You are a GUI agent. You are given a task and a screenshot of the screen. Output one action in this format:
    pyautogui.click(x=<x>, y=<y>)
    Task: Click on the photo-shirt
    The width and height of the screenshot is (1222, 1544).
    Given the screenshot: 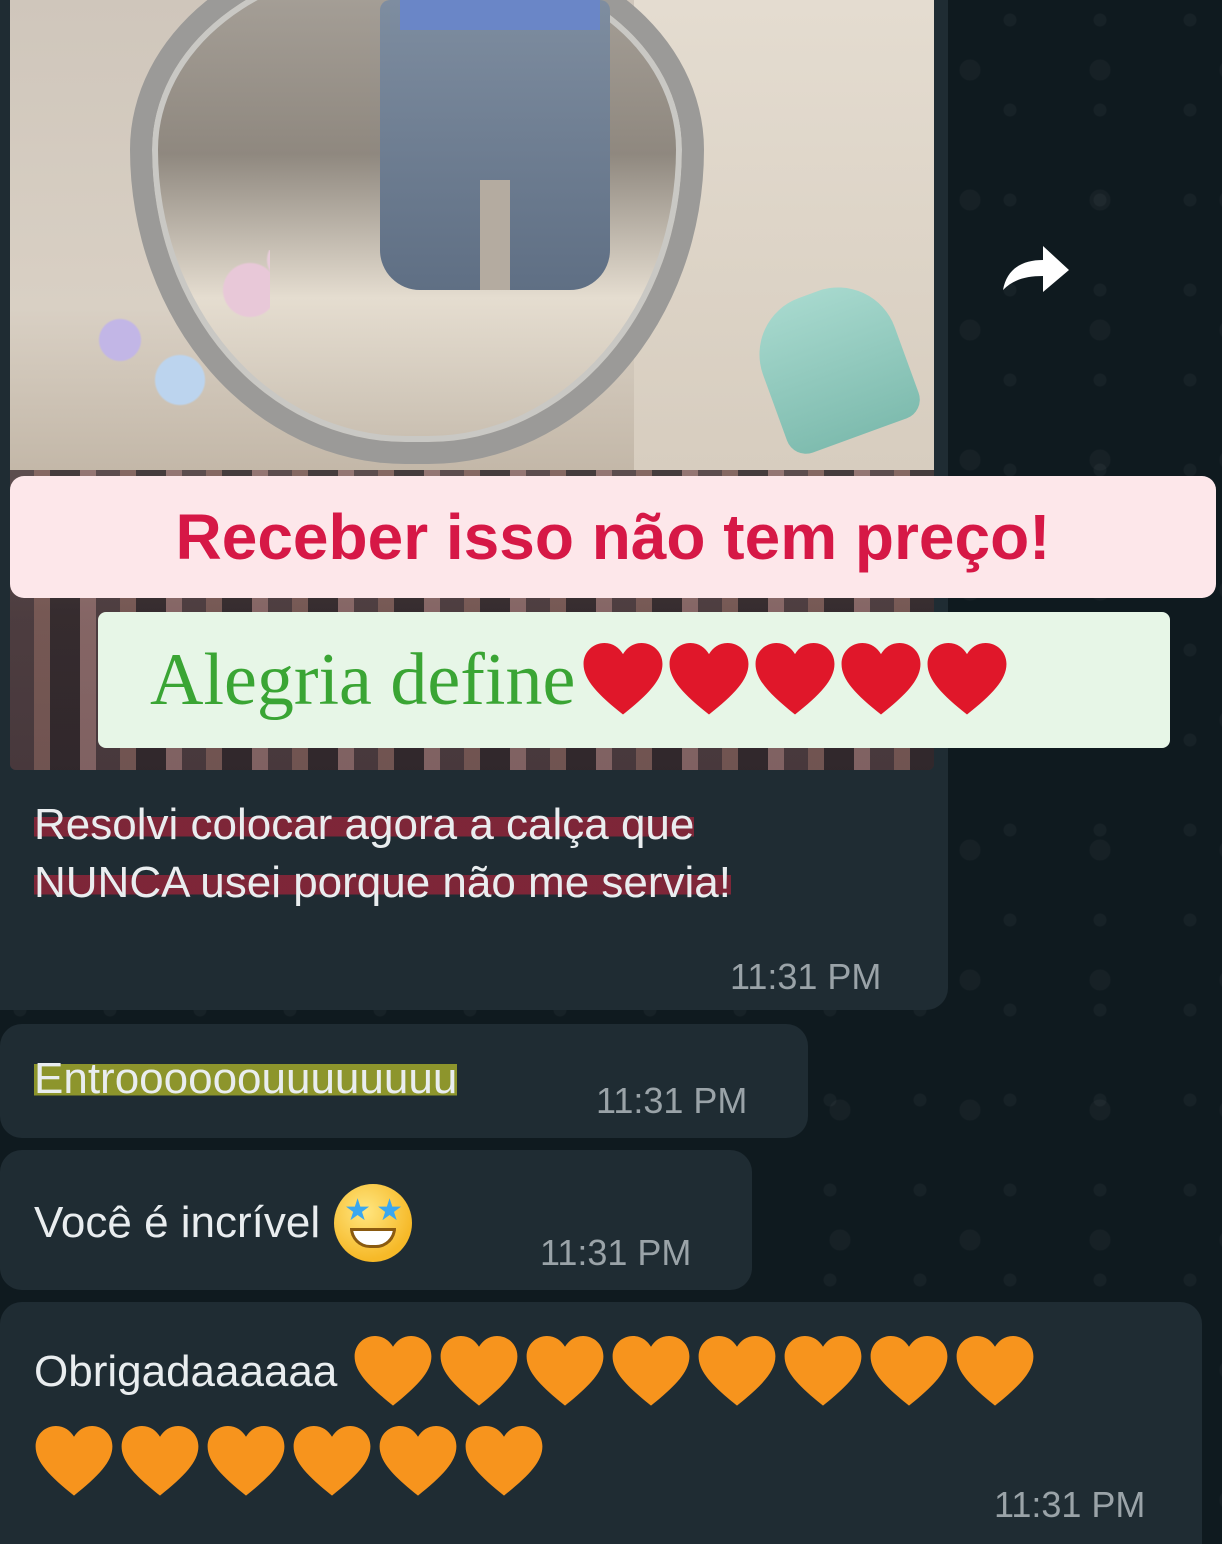 What is the action you would take?
    pyautogui.click(x=500, y=15)
    